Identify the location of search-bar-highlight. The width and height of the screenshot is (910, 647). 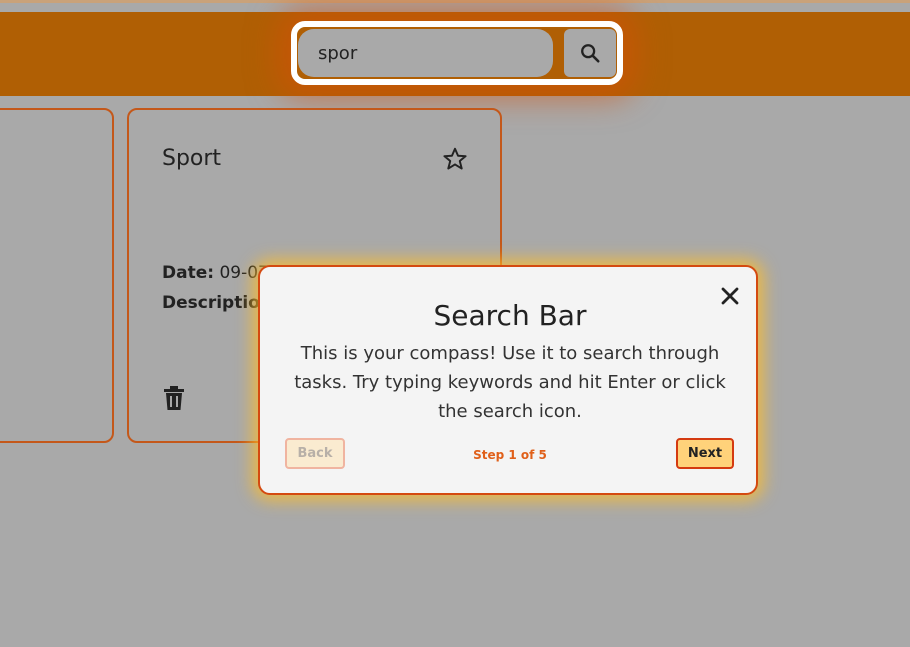
(457, 53).